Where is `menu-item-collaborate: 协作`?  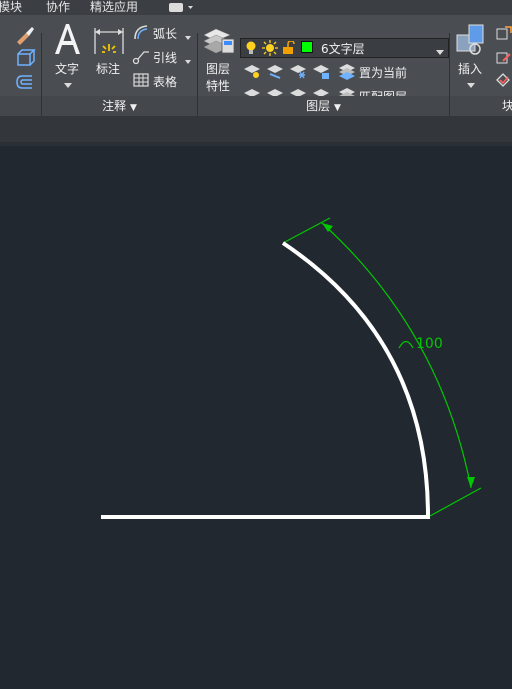 menu-item-collaborate: 协作 is located at coordinates (58, 7).